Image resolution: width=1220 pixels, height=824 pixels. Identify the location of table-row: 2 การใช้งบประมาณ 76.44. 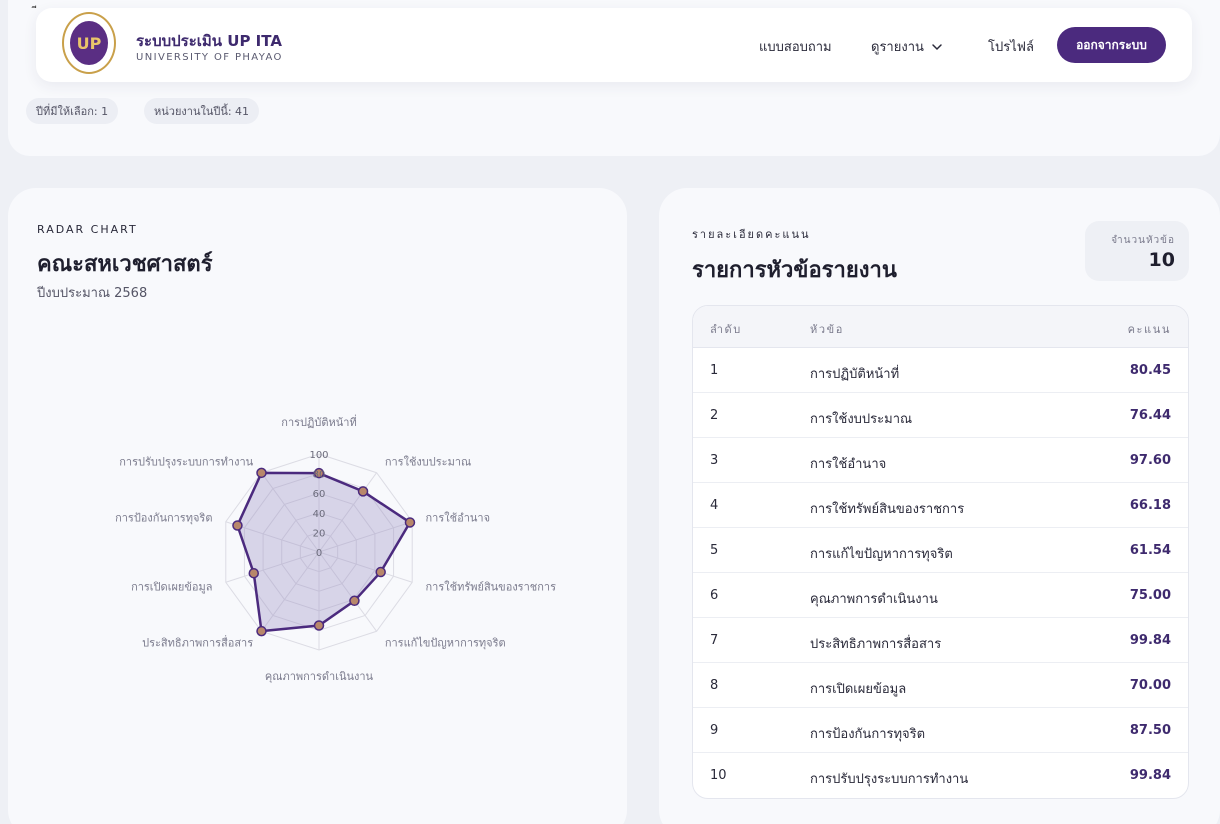
(940, 415).